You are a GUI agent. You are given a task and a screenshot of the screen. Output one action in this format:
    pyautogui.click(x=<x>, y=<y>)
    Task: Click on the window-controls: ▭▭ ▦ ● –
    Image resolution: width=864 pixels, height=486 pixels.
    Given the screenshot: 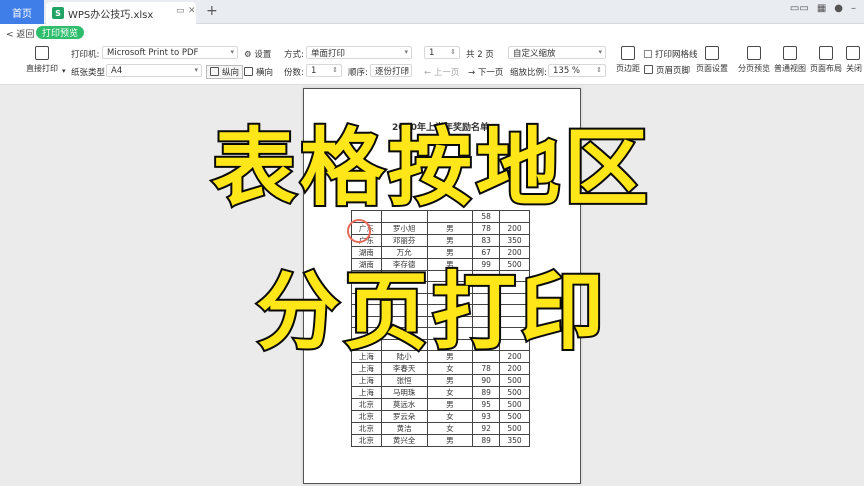 What is the action you would take?
    pyautogui.click(x=823, y=8)
    